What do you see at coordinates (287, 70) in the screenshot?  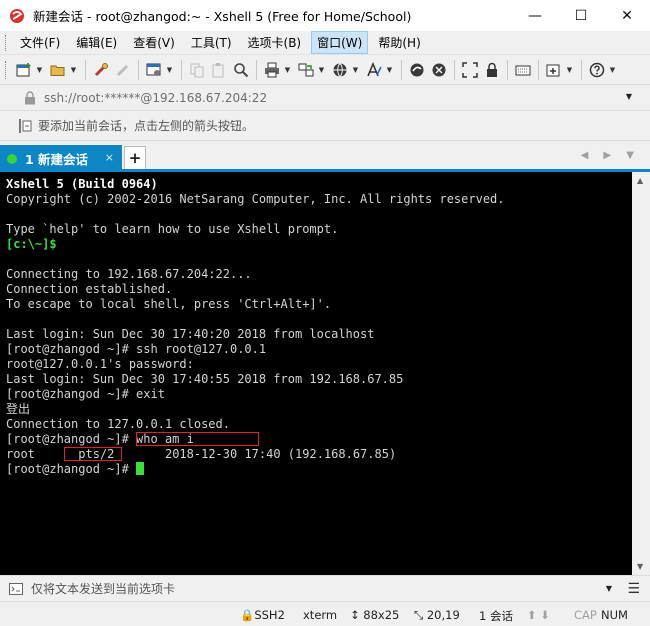 I see `print-dropdown-icon: ▼` at bounding box center [287, 70].